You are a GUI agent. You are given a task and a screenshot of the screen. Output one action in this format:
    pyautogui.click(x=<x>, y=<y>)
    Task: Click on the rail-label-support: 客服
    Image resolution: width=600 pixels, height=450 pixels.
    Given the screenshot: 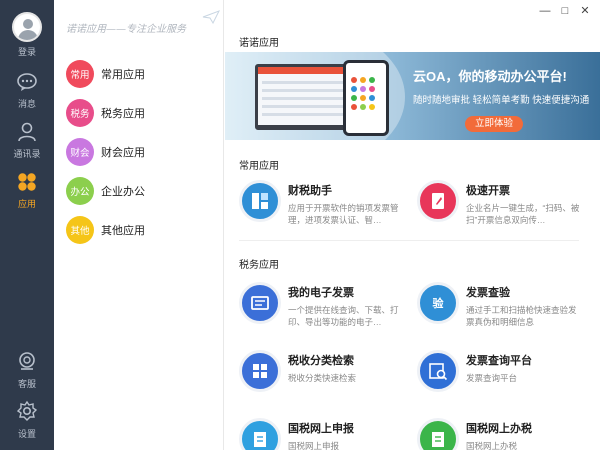 What is the action you would take?
    pyautogui.click(x=26, y=384)
    